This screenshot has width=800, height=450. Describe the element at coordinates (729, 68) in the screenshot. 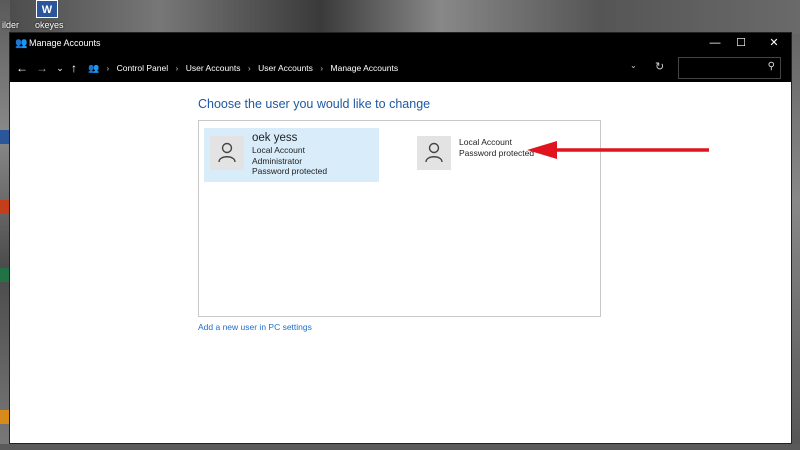

I see `search-input: ⚲` at that location.